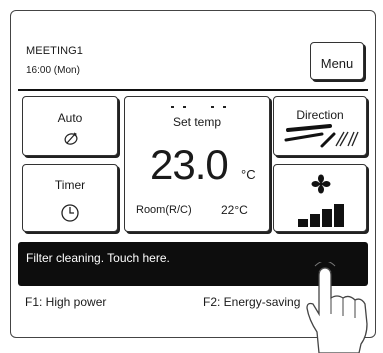 Image resolution: width=383 pixels, height=353 pixels. I want to click on group-name: MEETING1, so click(55, 51).